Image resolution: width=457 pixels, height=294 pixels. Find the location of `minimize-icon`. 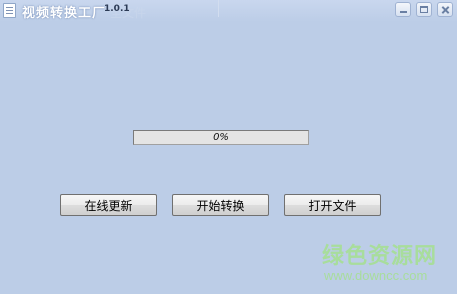

minimize-icon is located at coordinates (403, 12).